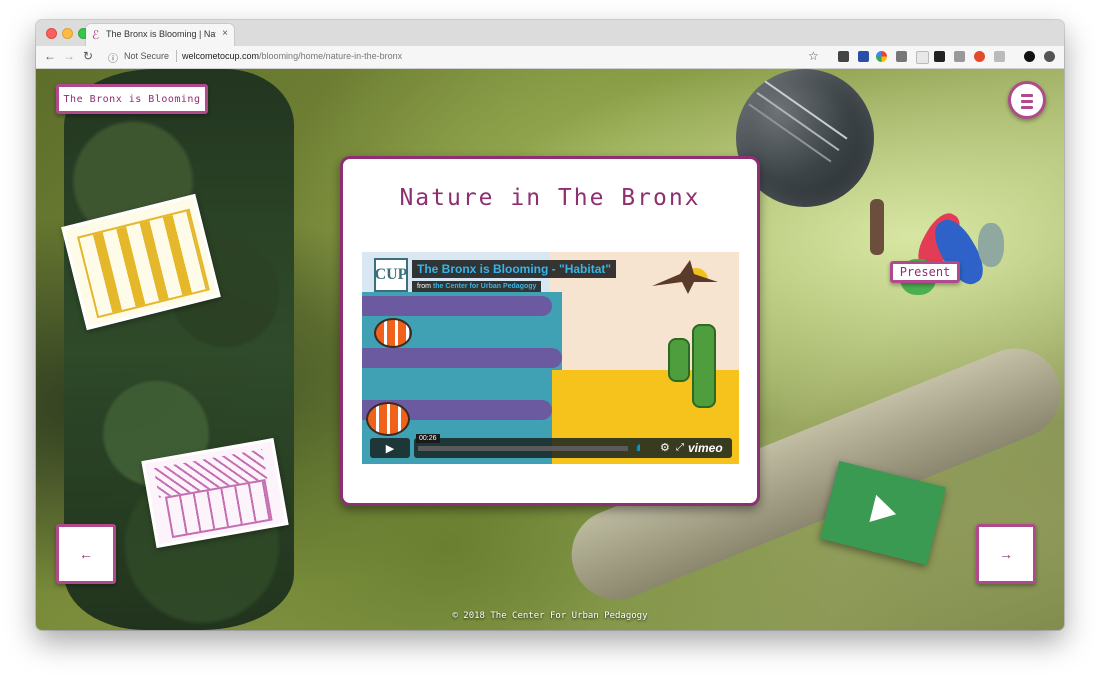  I want to click on browser-tab: ℰ The Bronx is Blooming | Nature ×, so click(160, 35).